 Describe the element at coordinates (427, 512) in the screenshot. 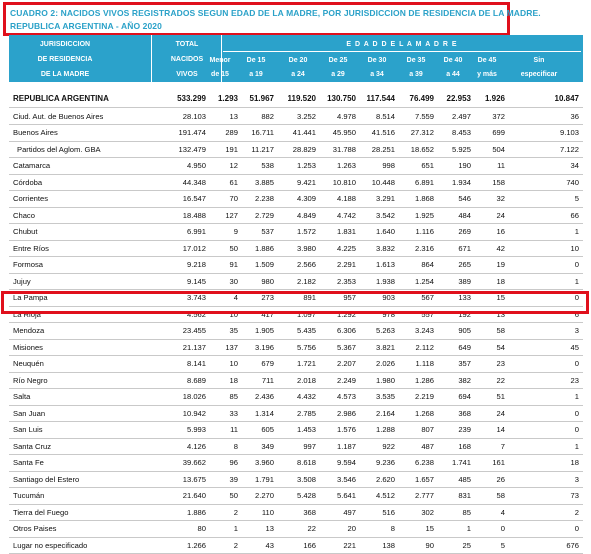

I see `row-value-col-6: 302` at that location.